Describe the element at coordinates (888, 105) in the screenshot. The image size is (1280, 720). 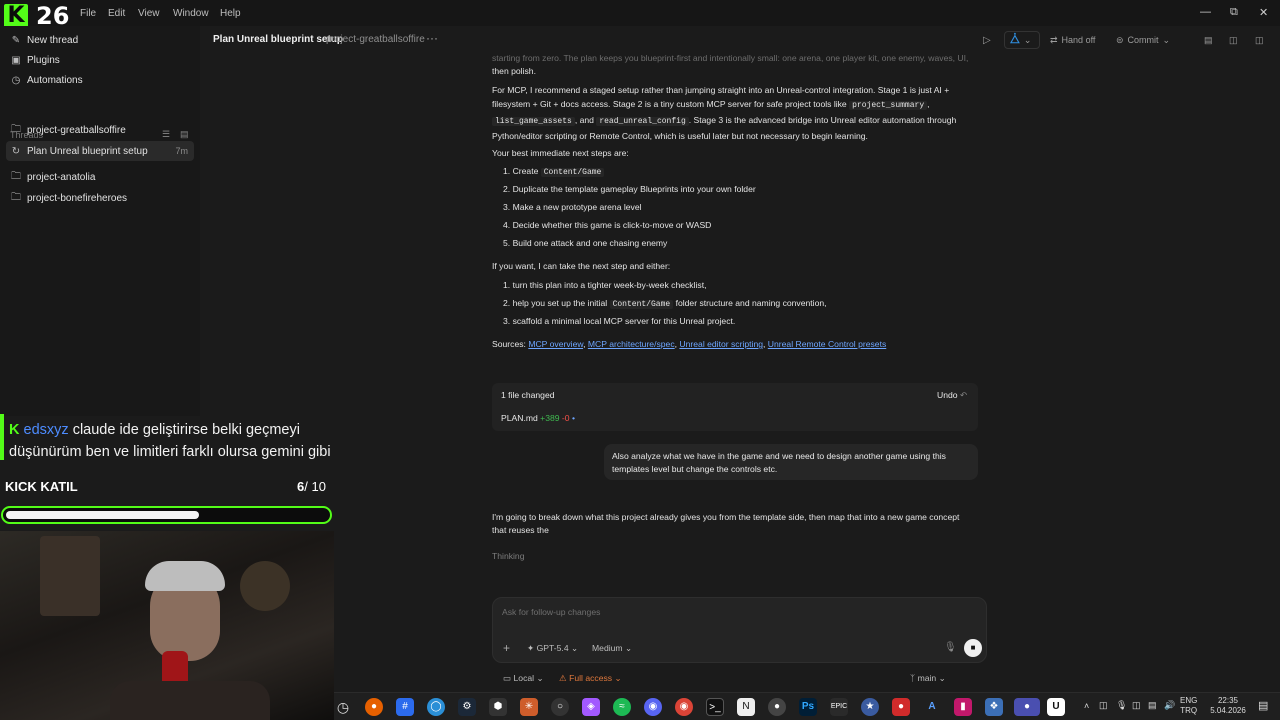
I see `code-project-summary: project_summary` at that location.